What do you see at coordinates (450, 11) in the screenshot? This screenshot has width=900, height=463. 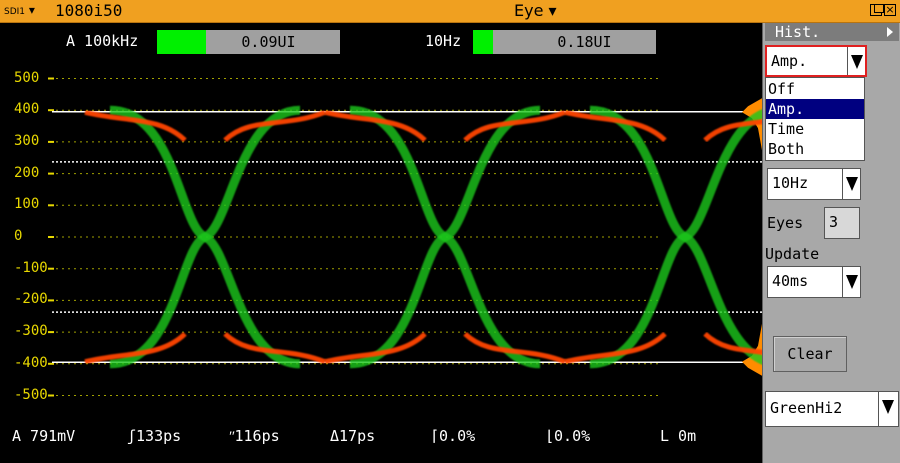 I see `title-bar: SDI1 ▾ 1080i50 Eye ▾ ×` at bounding box center [450, 11].